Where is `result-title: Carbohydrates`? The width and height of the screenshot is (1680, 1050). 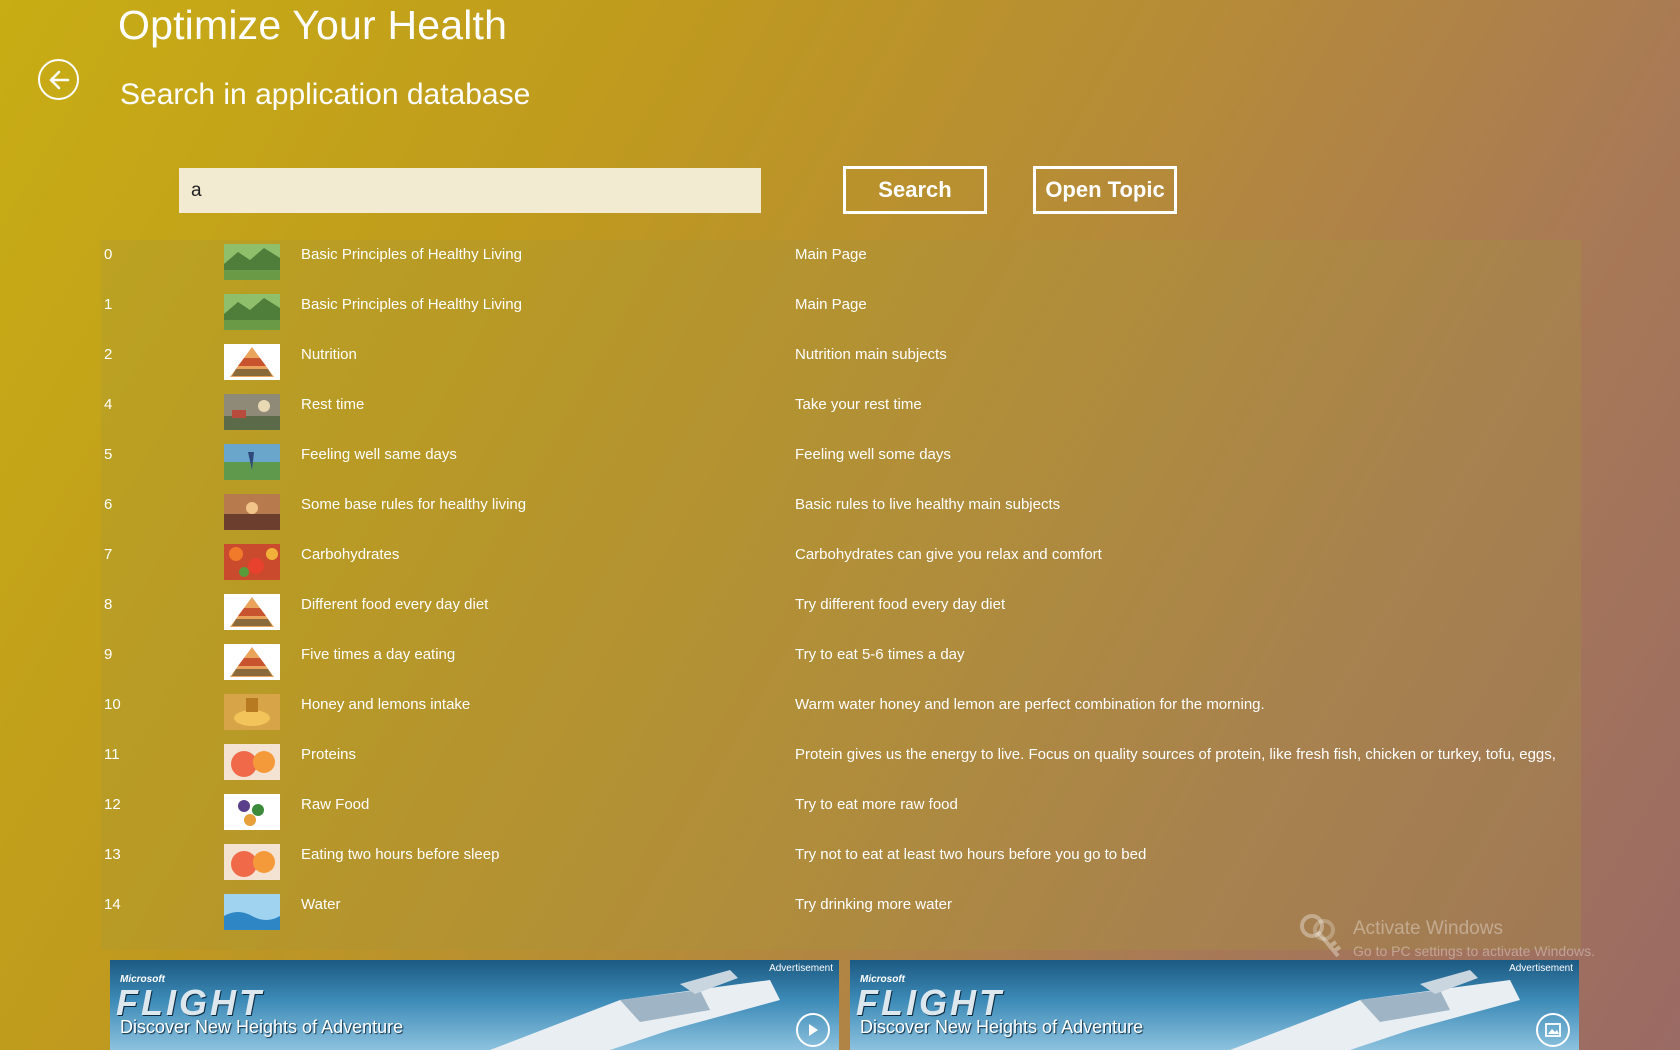 result-title: Carbohydrates is located at coordinates (350, 554).